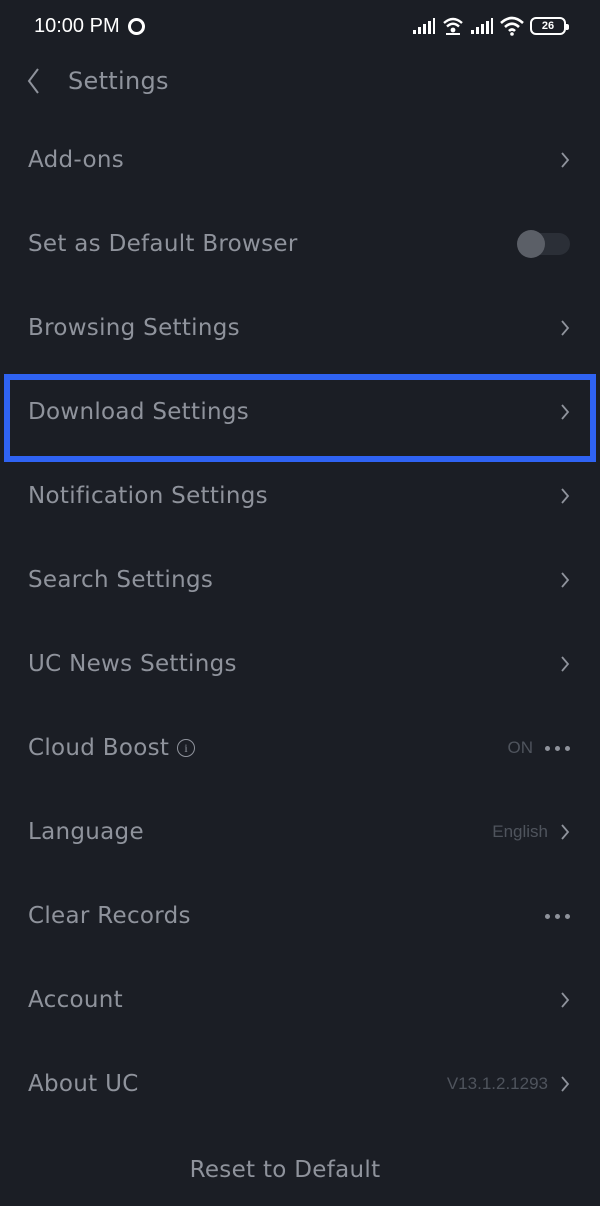  Describe the element at coordinates (76, 160) in the screenshot. I see `row-label: Add-ons` at that location.